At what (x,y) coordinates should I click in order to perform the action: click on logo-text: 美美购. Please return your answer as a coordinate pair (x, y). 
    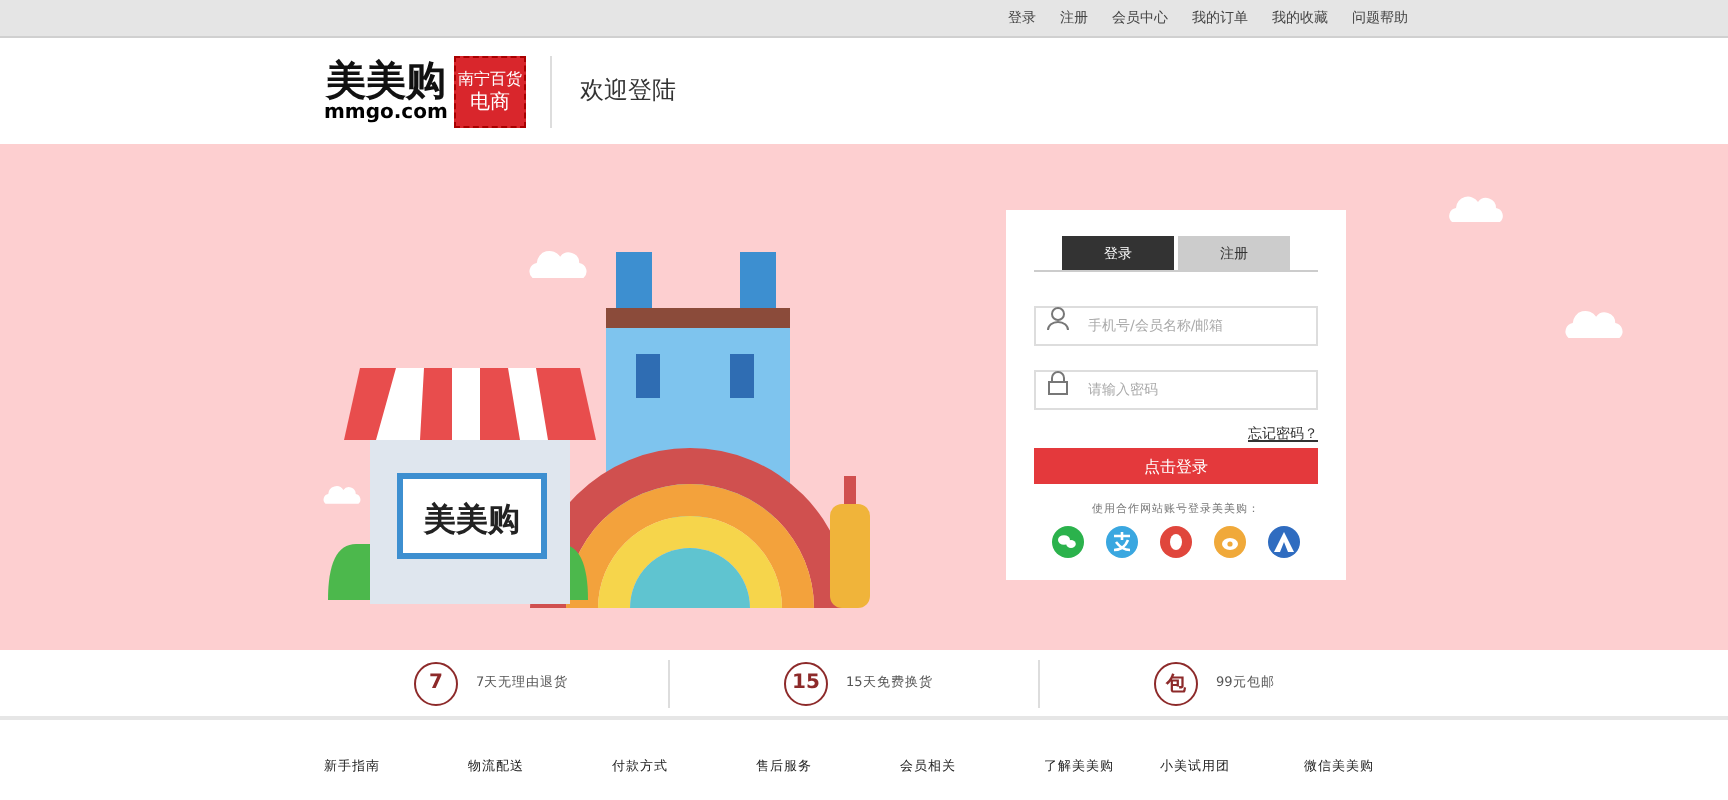
    Looking at the image, I should click on (385, 80).